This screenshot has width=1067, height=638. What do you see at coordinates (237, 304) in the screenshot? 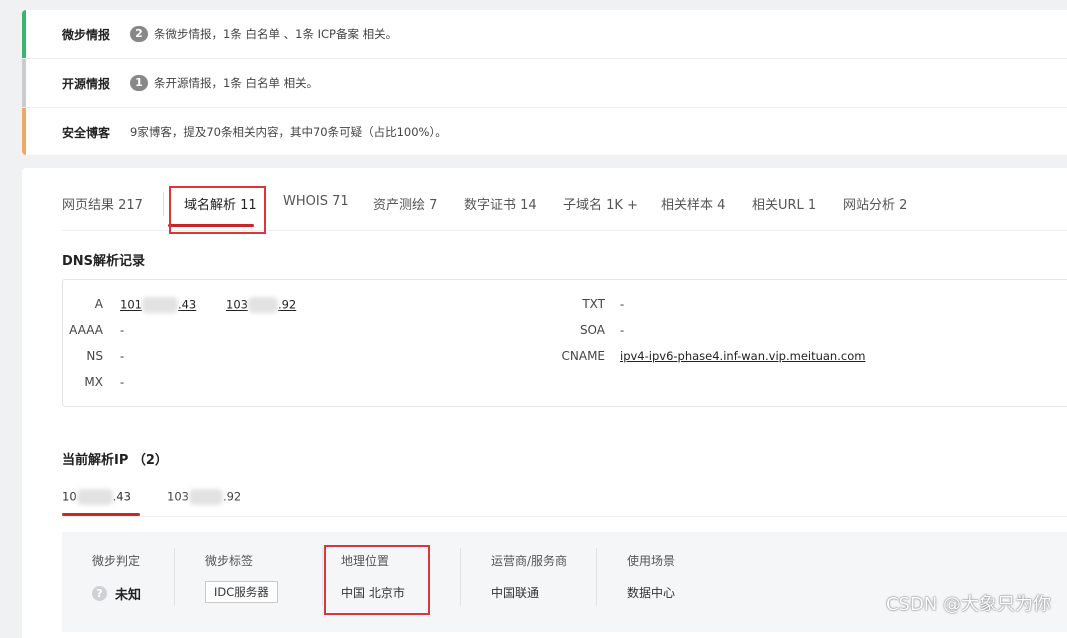
I see `dns-ip-prefix: 103` at bounding box center [237, 304].